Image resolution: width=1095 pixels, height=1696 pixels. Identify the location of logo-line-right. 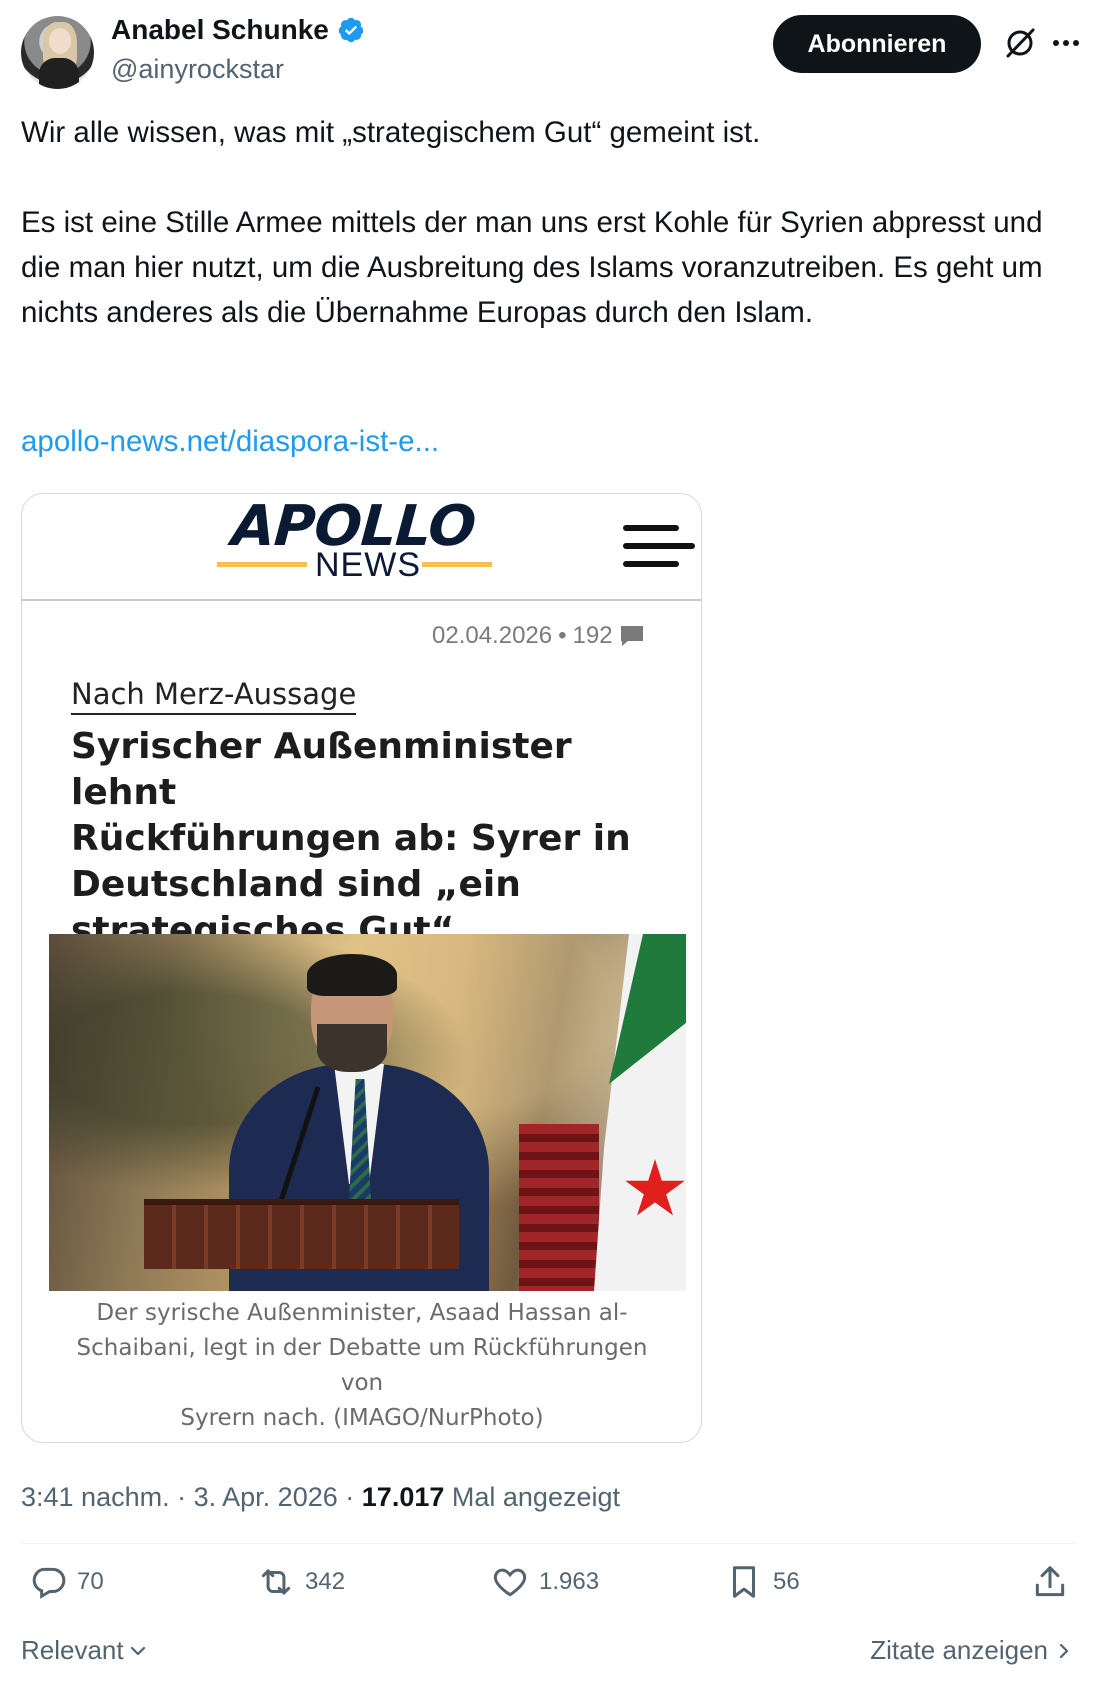
(457, 564).